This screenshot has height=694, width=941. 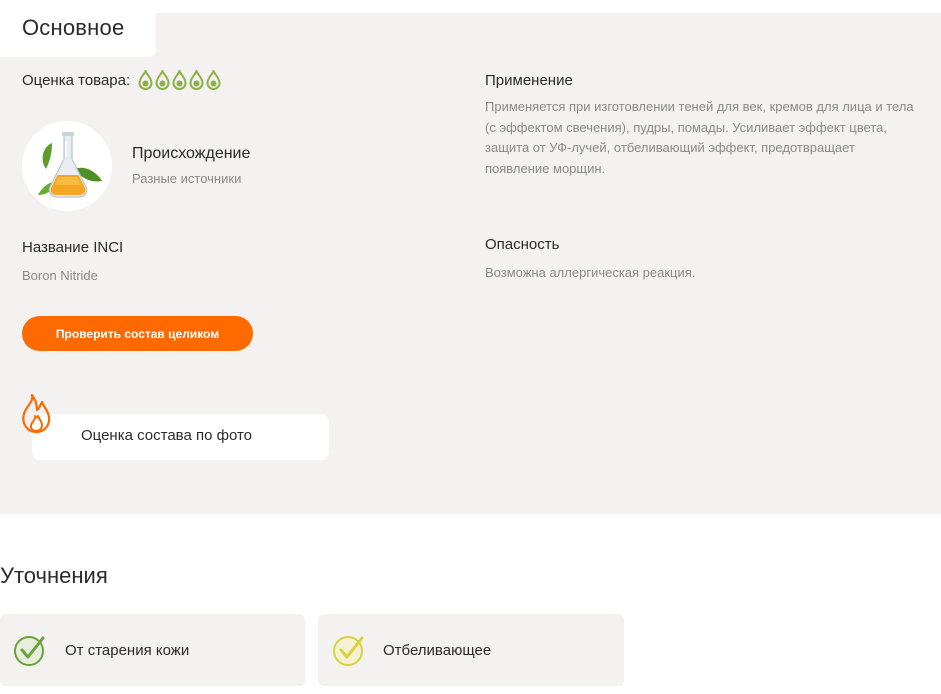 I want to click on tag-whitening: Отбеливающее, so click(x=471, y=650).